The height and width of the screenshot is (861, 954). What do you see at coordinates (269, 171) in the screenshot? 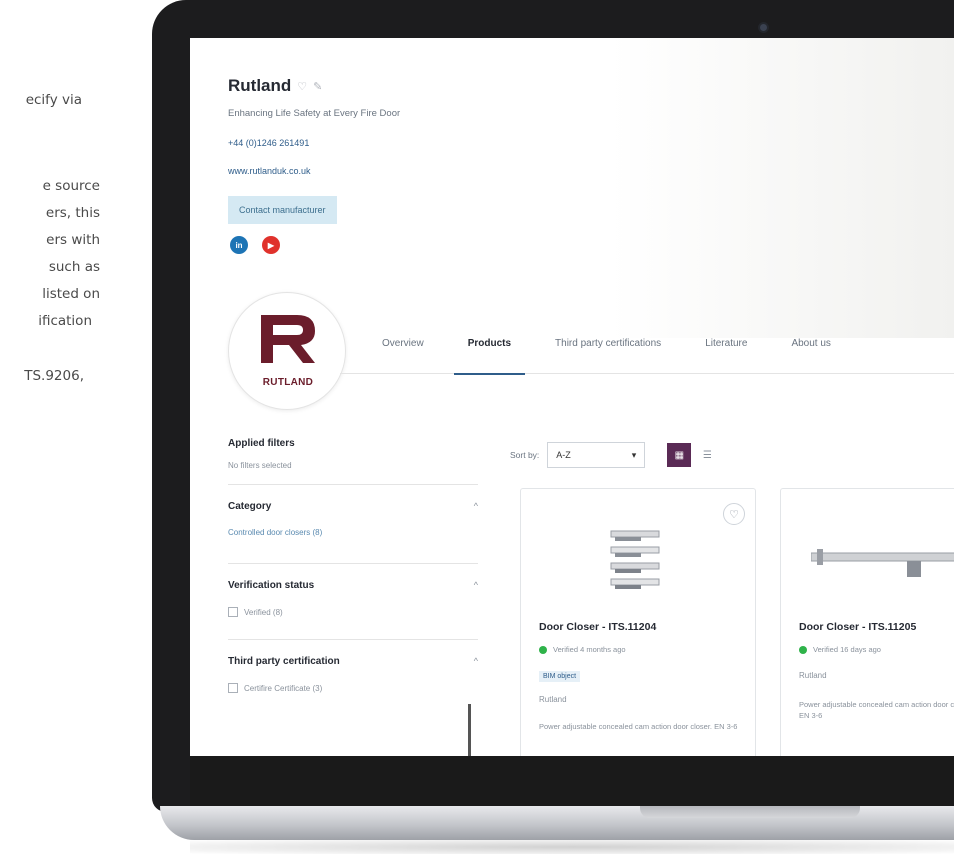
I see `company-website-link: www.rutlanduk.co.uk` at bounding box center [269, 171].